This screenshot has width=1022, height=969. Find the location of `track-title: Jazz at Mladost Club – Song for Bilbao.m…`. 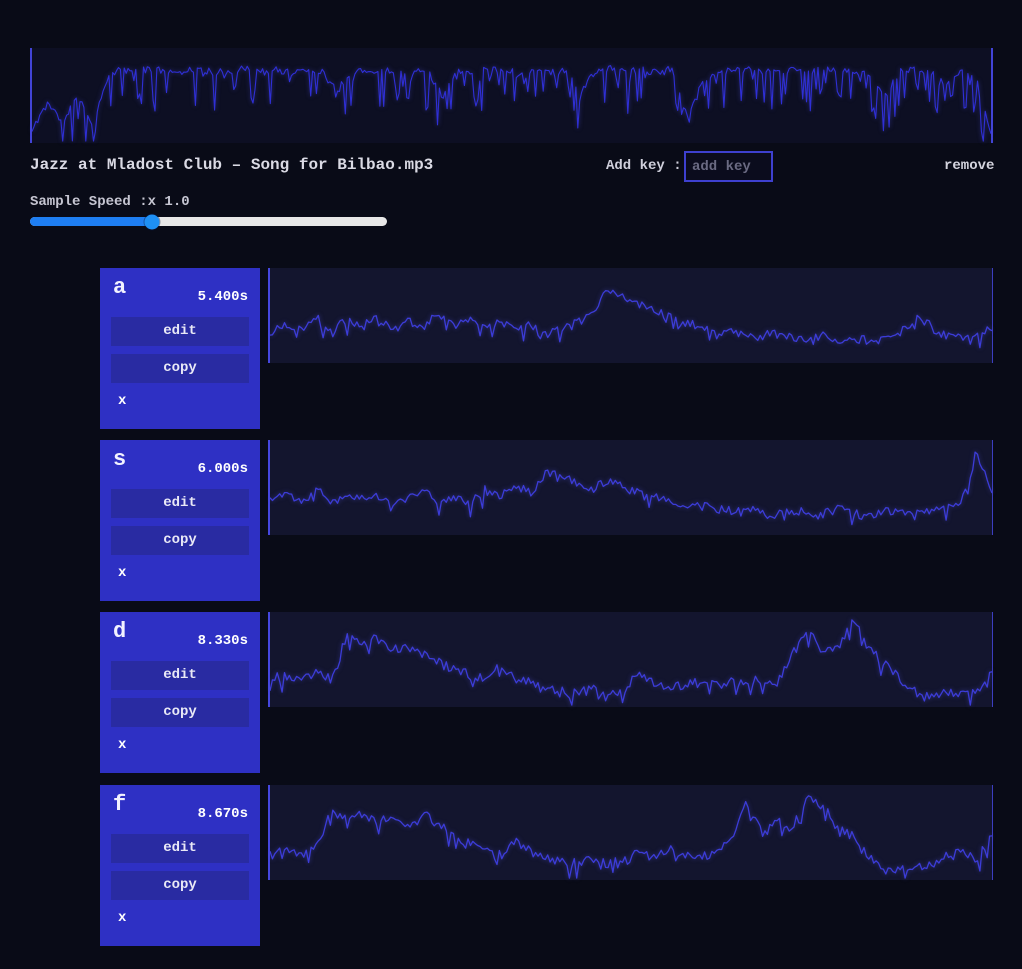

track-title: Jazz at Mladost Club – Song for Bilbao.m… is located at coordinates (232, 165).